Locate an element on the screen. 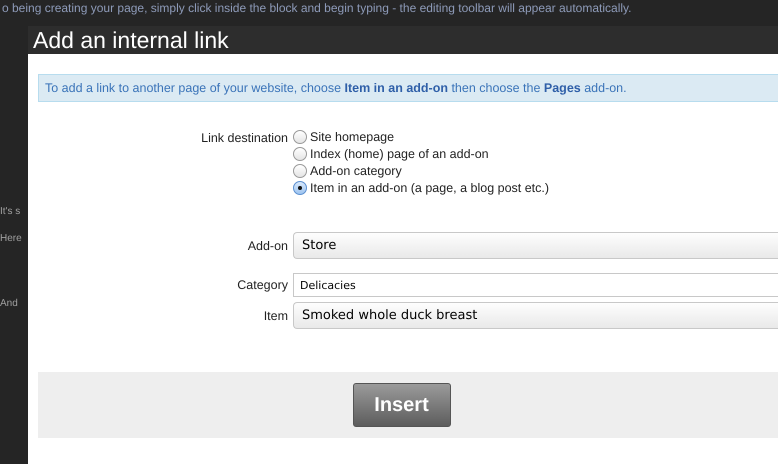 This screenshot has width=778, height=464. radio-option: Site homepage is located at coordinates (421, 136).